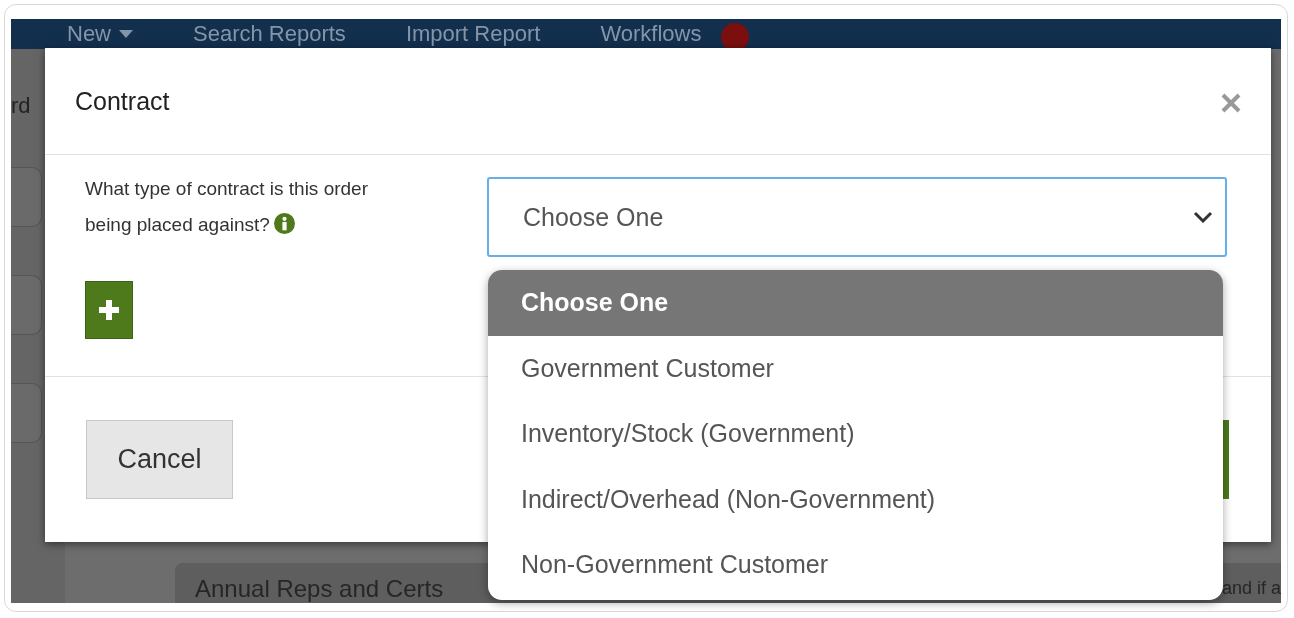 This screenshot has width=1294, height=618. Describe the element at coordinates (122, 101) in the screenshot. I see `modal-title: Contract` at that location.